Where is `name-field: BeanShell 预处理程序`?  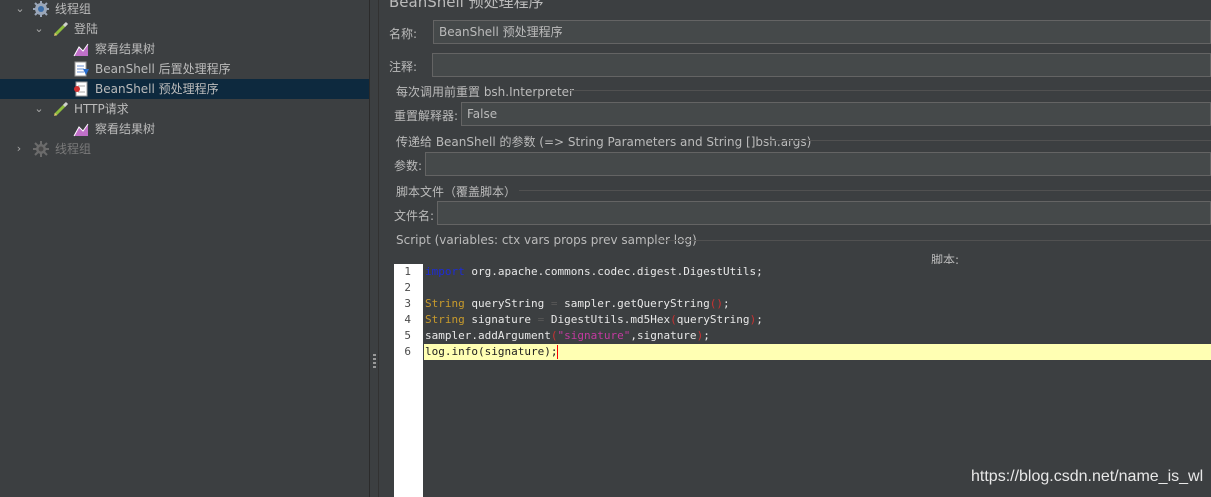
name-field: BeanShell 预处理程序 is located at coordinates (822, 32).